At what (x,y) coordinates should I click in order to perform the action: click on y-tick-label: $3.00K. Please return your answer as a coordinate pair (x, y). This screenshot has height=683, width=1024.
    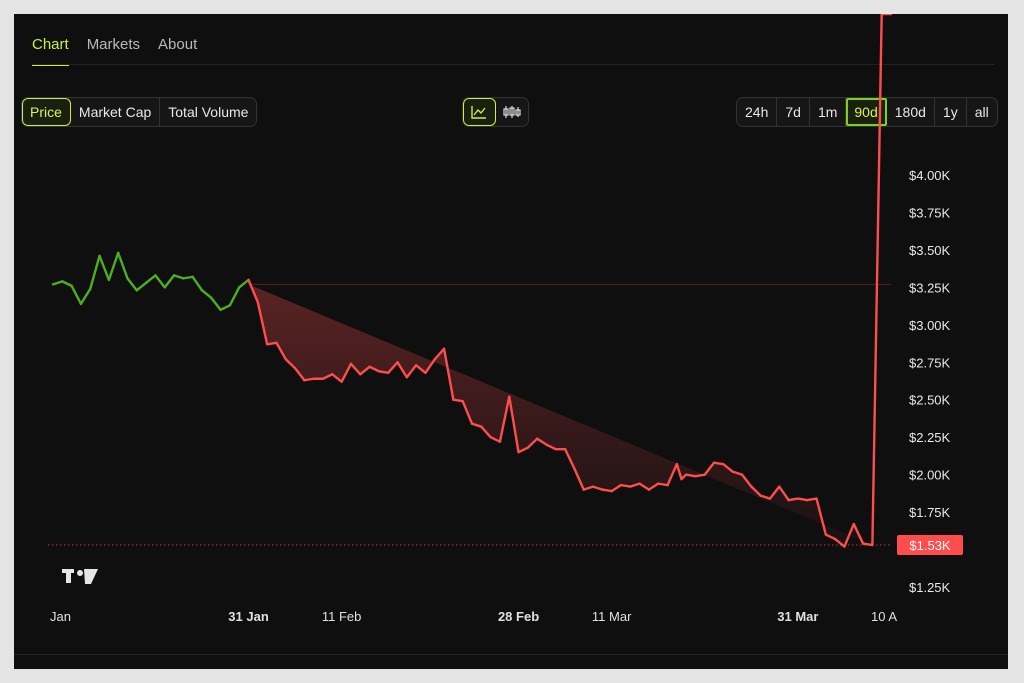
    Looking at the image, I should click on (930, 325).